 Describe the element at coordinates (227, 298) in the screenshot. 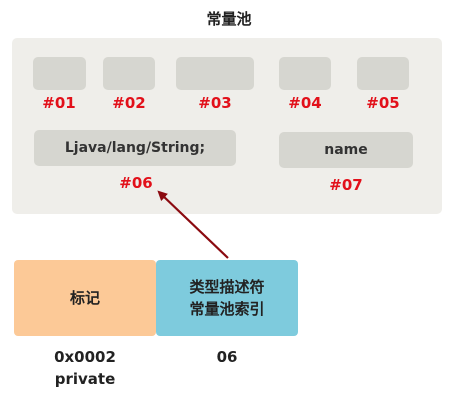

I see `descriptor-index-box: 类型描述符 常量池索引` at that location.